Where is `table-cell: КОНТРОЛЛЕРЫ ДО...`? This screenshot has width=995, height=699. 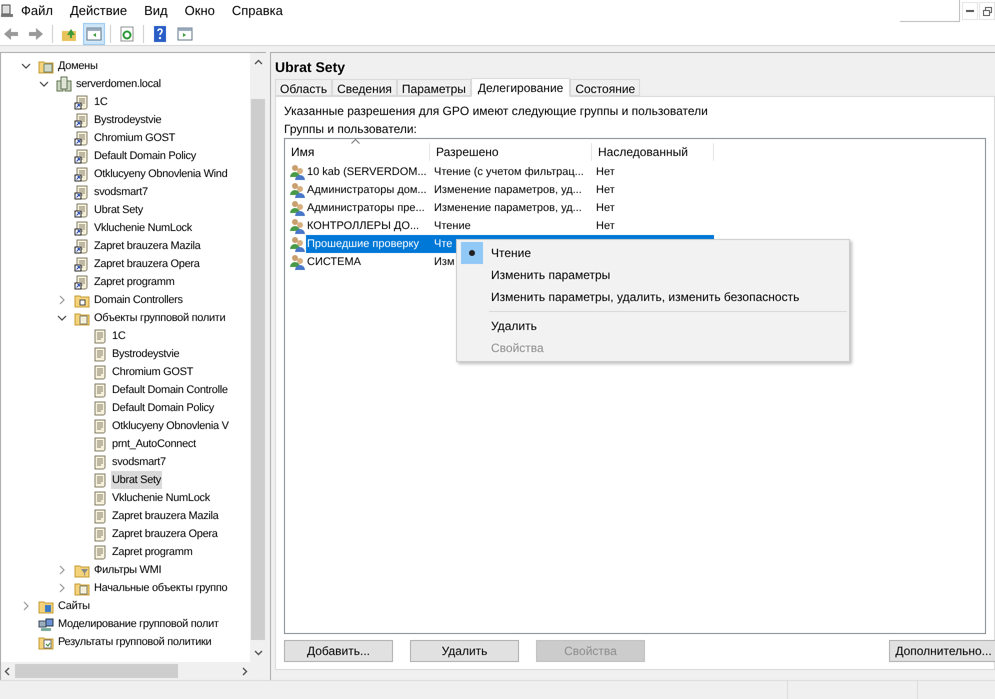
table-cell: КОНТРОЛЛЕРЫ ДО... is located at coordinates (363, 226).